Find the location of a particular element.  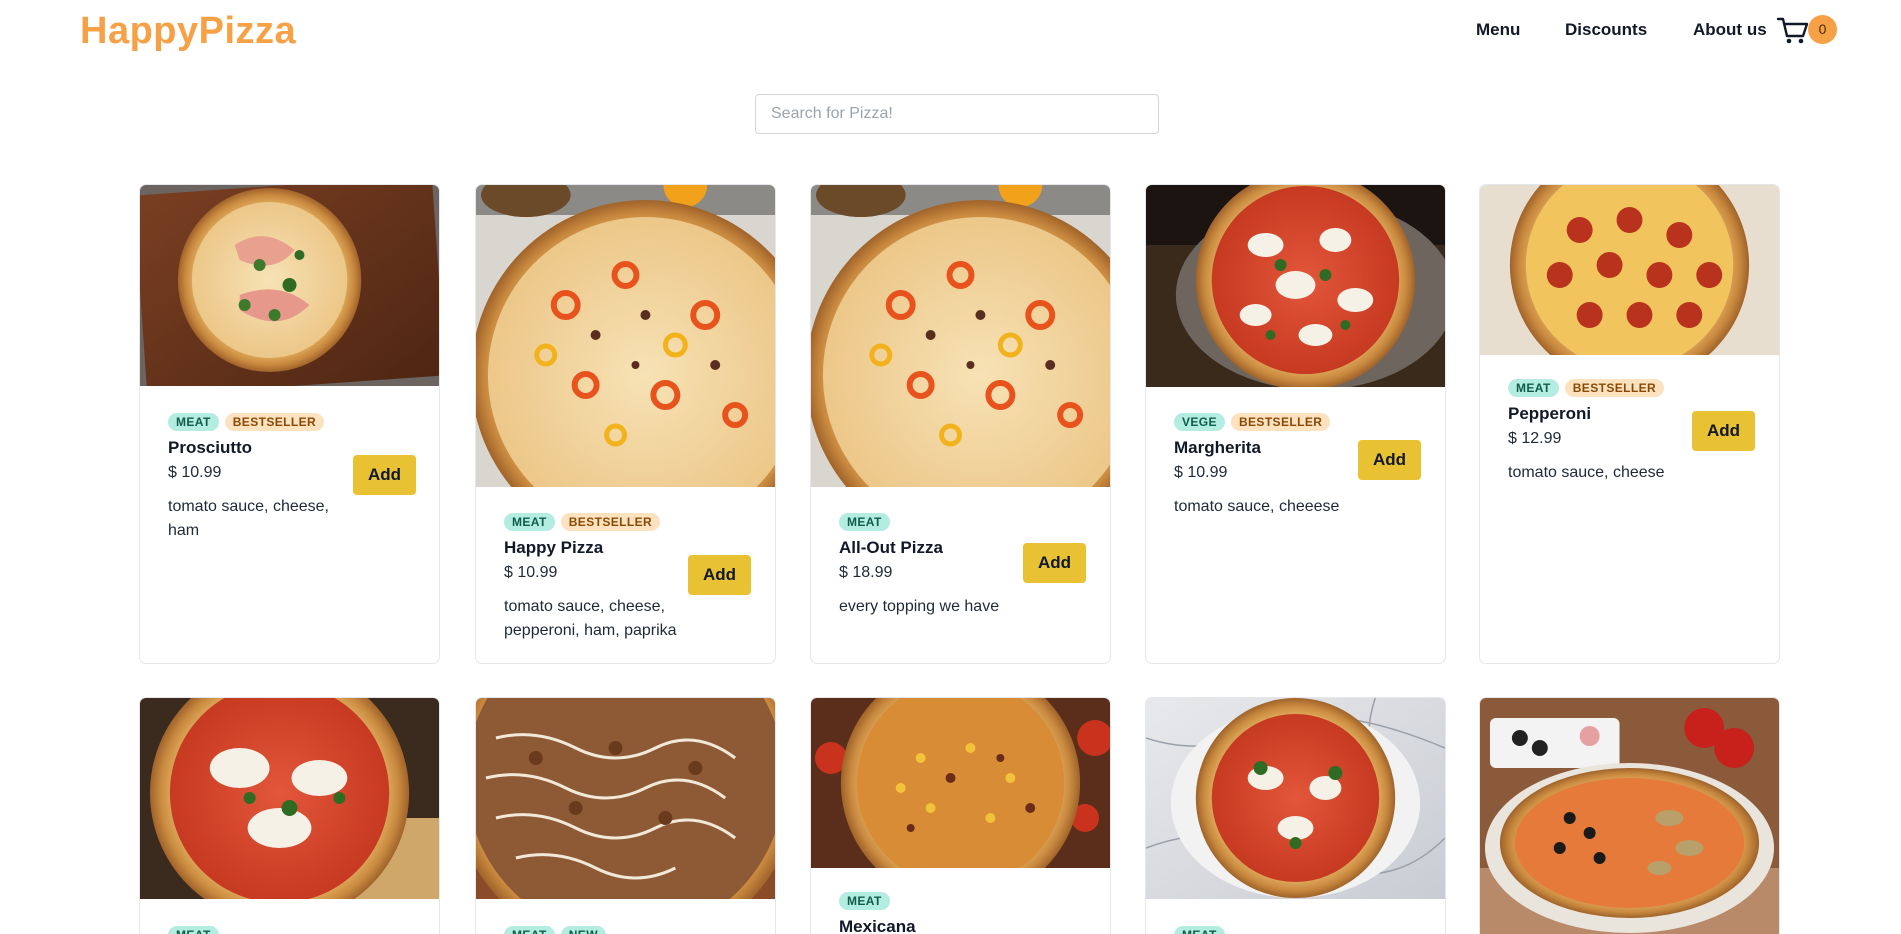

pizza-card-body: MEAT NEW is located at coordinates (594, 930).